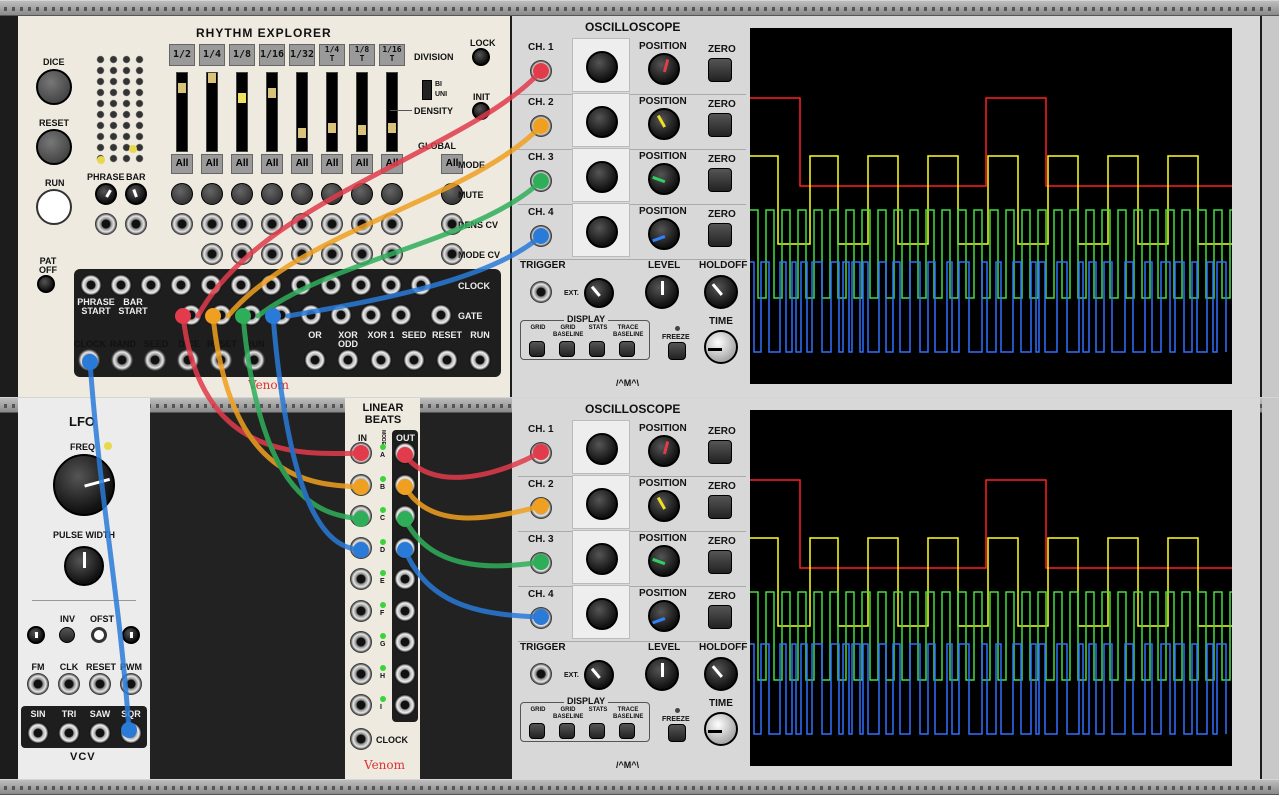  What do you see at coordinates (332, 55) in the screenshot?
I see `division-button-5: 1/4 T` at bounding box center [332, 55].